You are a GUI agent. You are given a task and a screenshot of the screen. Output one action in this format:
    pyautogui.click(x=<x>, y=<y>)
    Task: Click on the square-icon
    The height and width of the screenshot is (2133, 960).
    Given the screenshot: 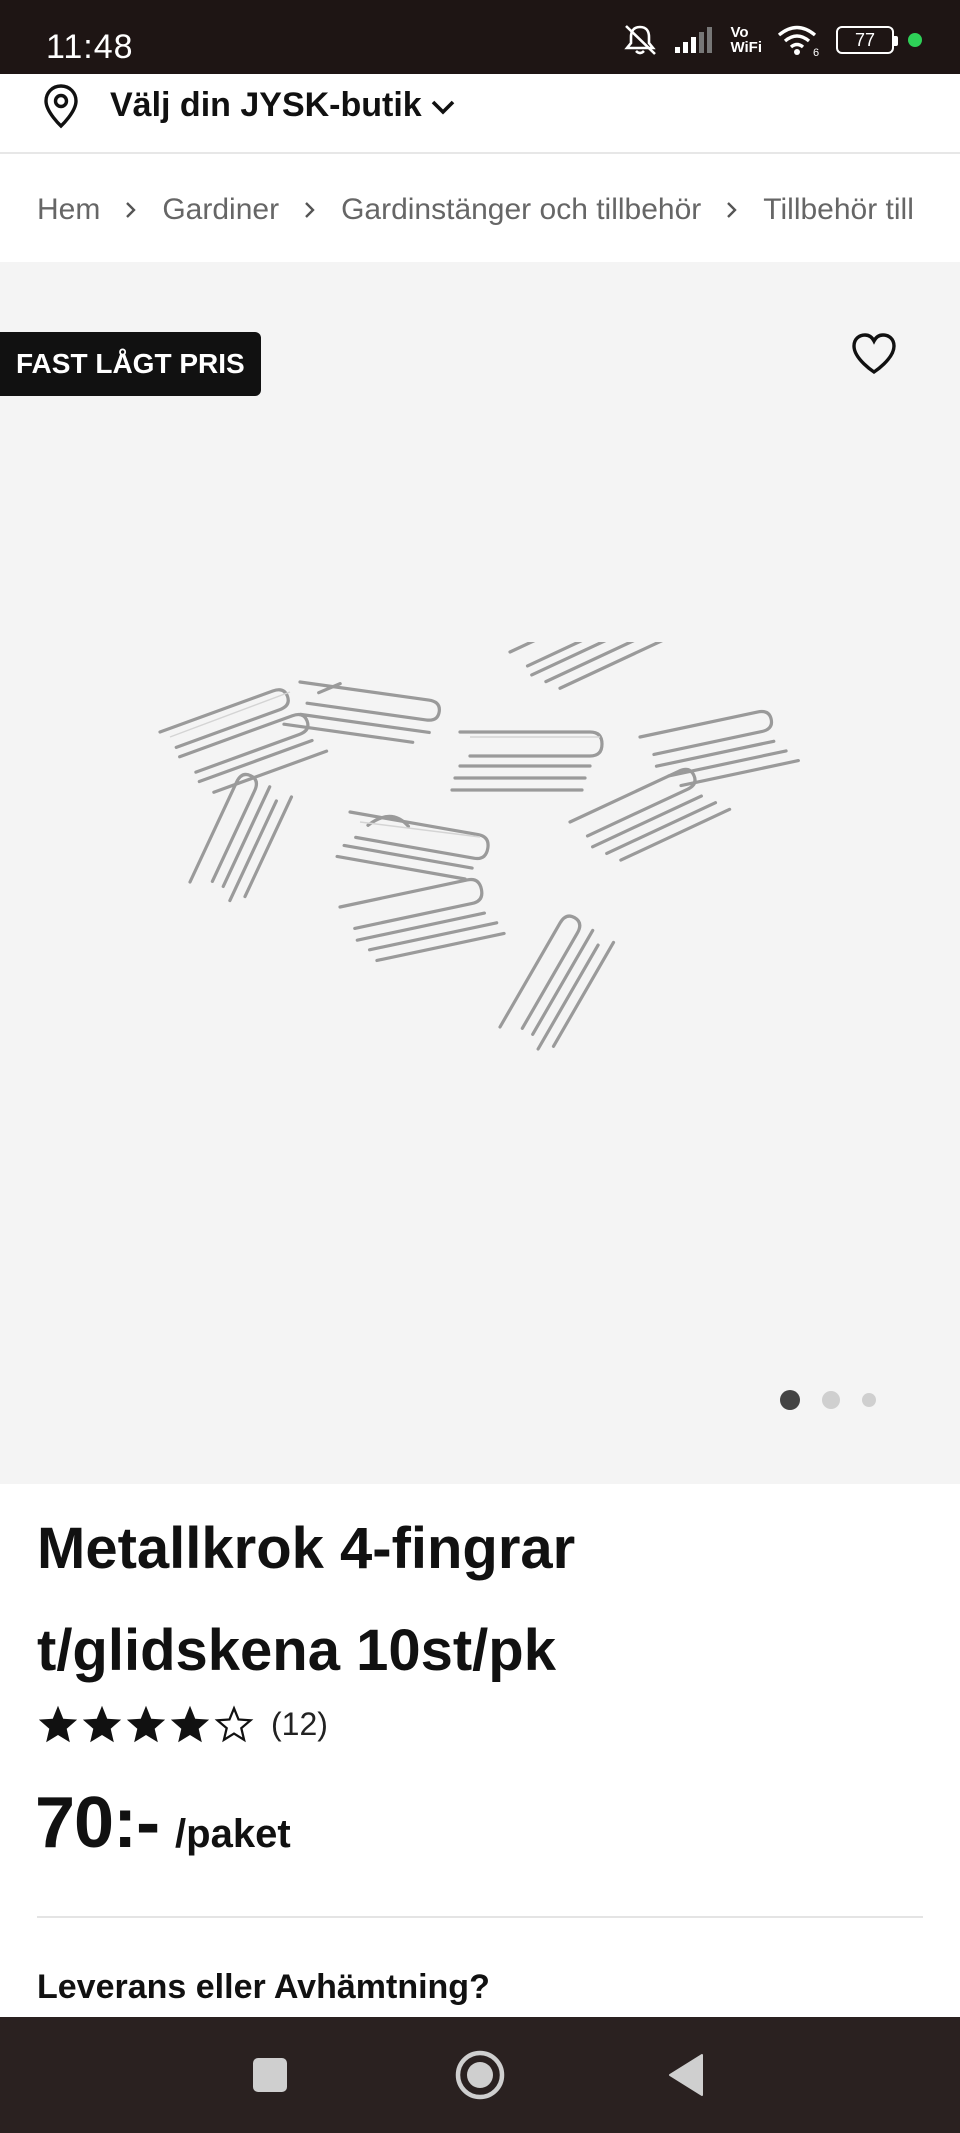 What is the action you would take?
    pyautogui.click(x=270, y=2075)
    